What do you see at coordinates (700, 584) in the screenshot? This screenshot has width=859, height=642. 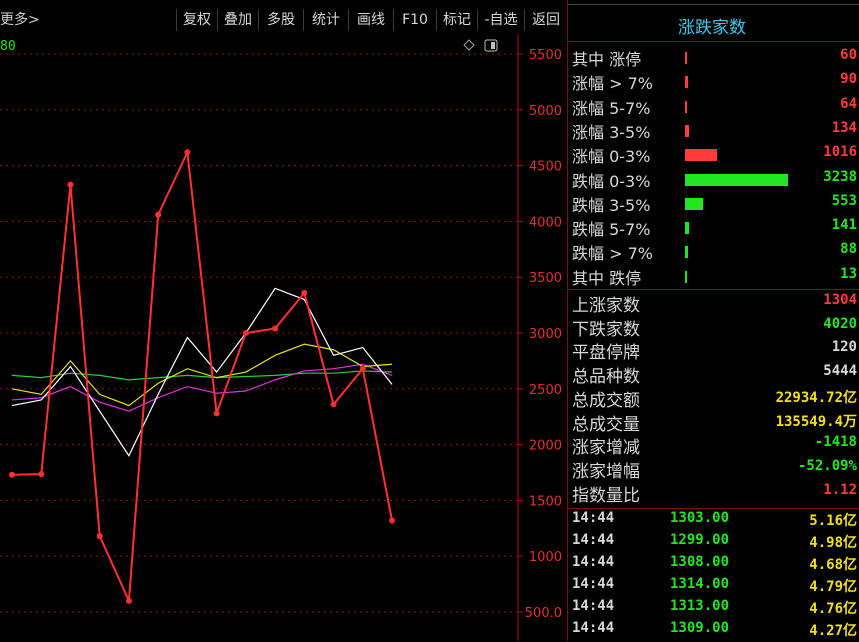 I see `tick-price: 1314.00` at bounding box center [700, 584].